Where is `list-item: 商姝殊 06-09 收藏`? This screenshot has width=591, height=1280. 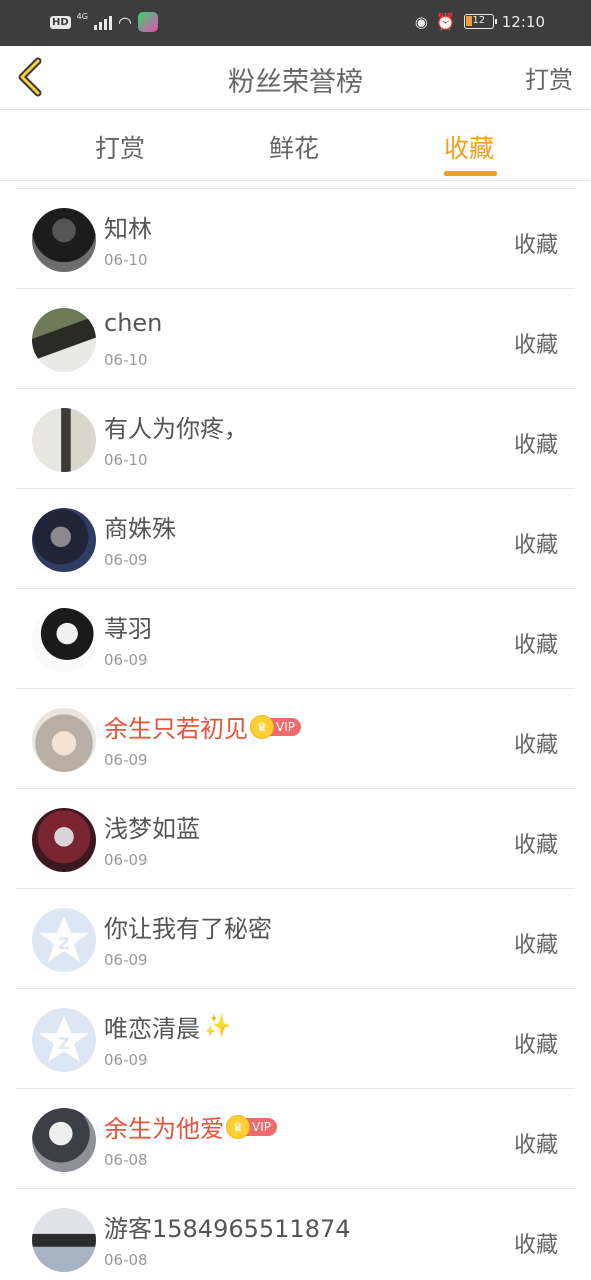 list-item: 商姝殊 06-09 收藏 is located at coordinates (295, 539).